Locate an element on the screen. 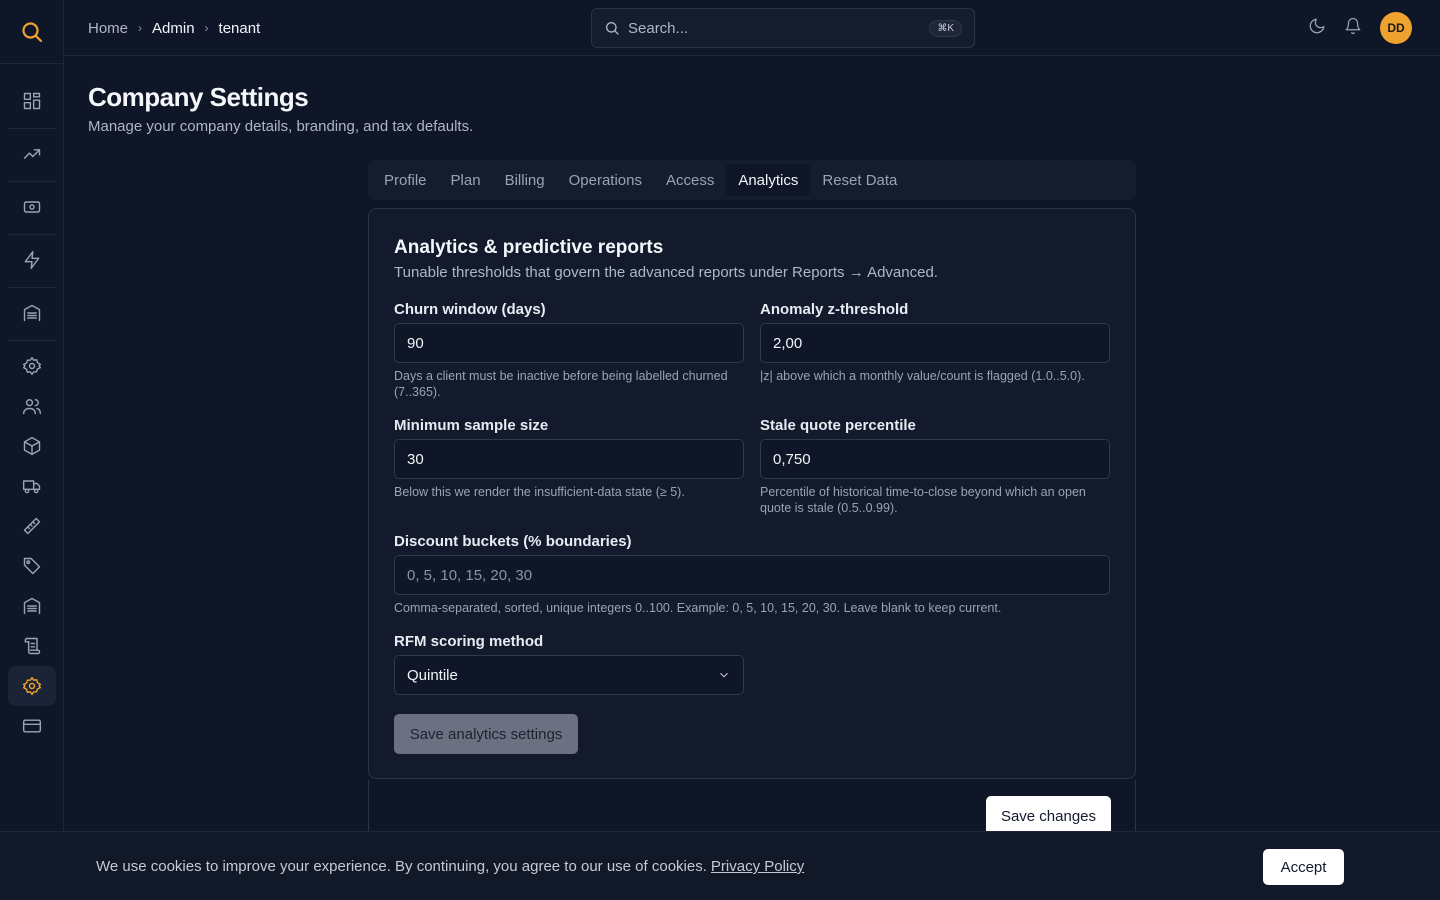  tab-plan: Plan is located at coordinates (466, 180).